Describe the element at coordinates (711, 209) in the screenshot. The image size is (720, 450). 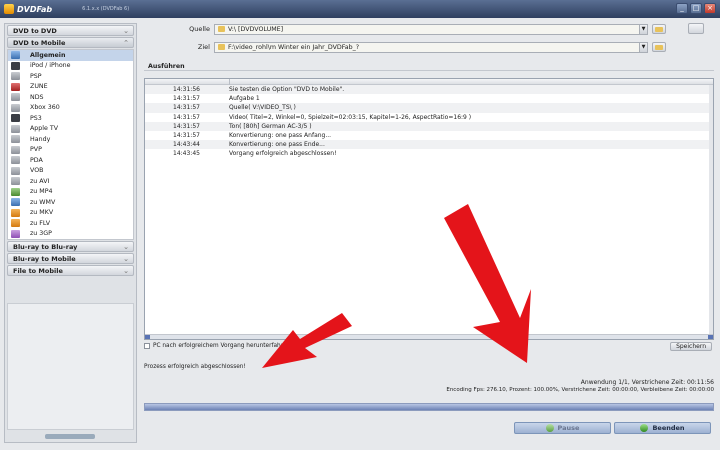
I see `log-vertical-scrollbar` at that location.